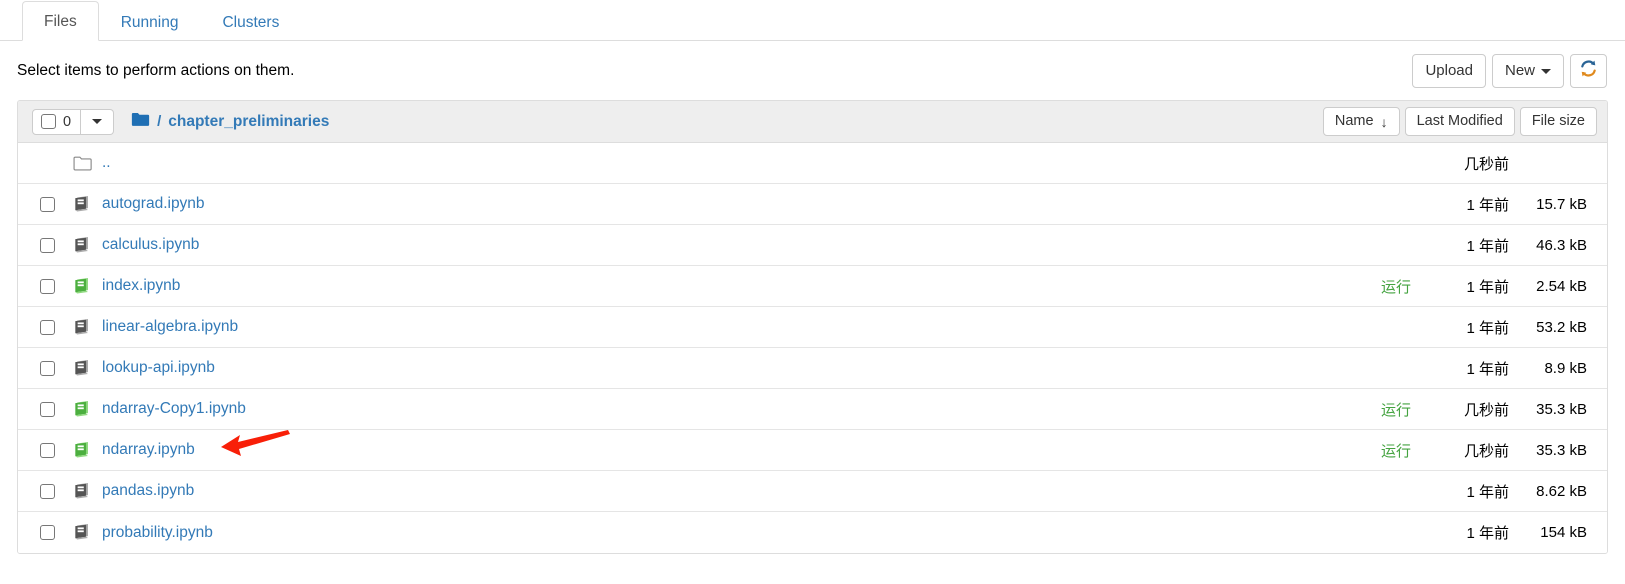 Image resolution: width=1625 pixels, height=584 pixels. What do you see at coordinates (1561, 245) in the screenshot?
I see `file-size-value: 46.3 kB` at bounding box center [1561, 245].